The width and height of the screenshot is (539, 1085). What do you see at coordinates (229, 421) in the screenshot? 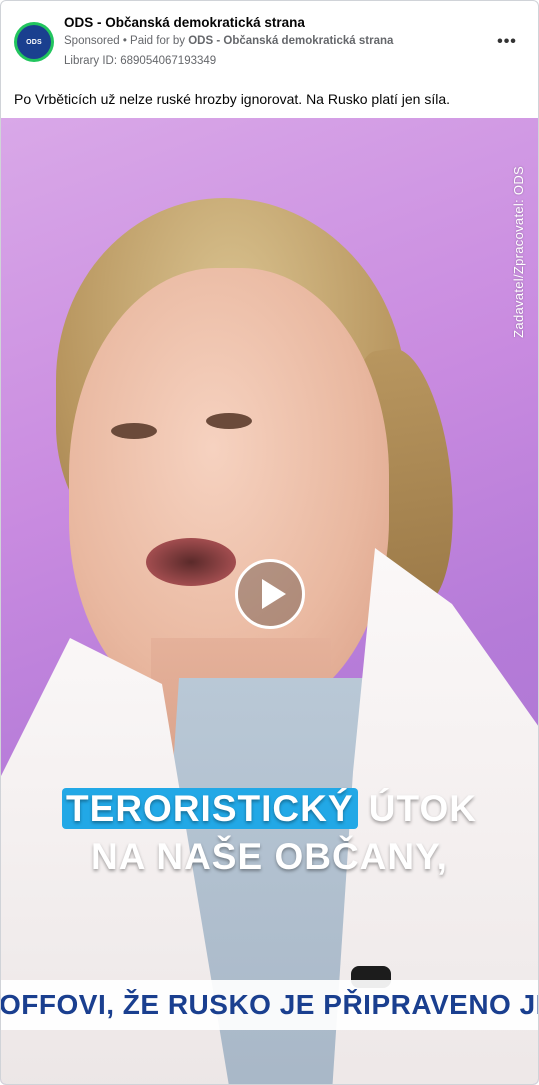
I see `video-frame-eye-right` at bounding box center [229, 421].